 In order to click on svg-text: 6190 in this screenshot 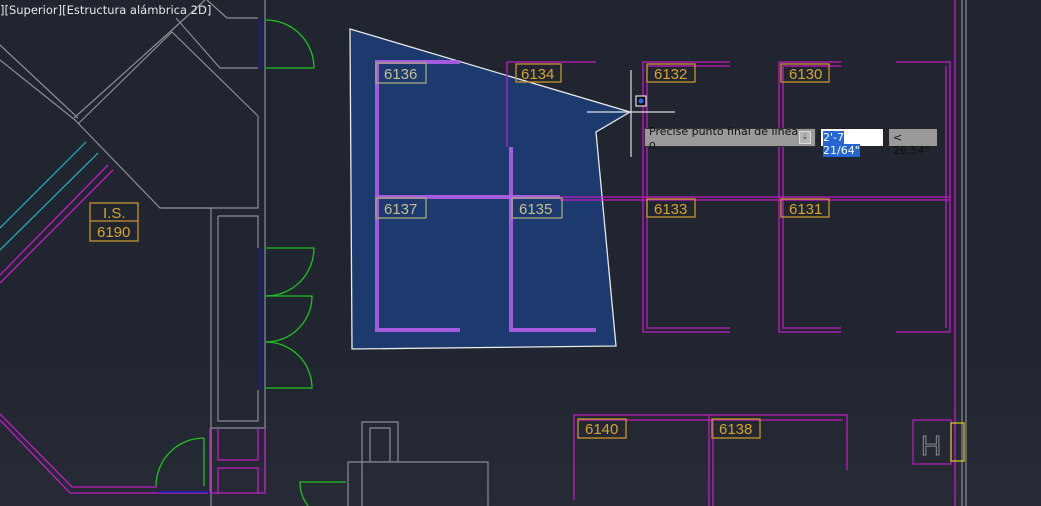, I will do `click(113, 232)`.